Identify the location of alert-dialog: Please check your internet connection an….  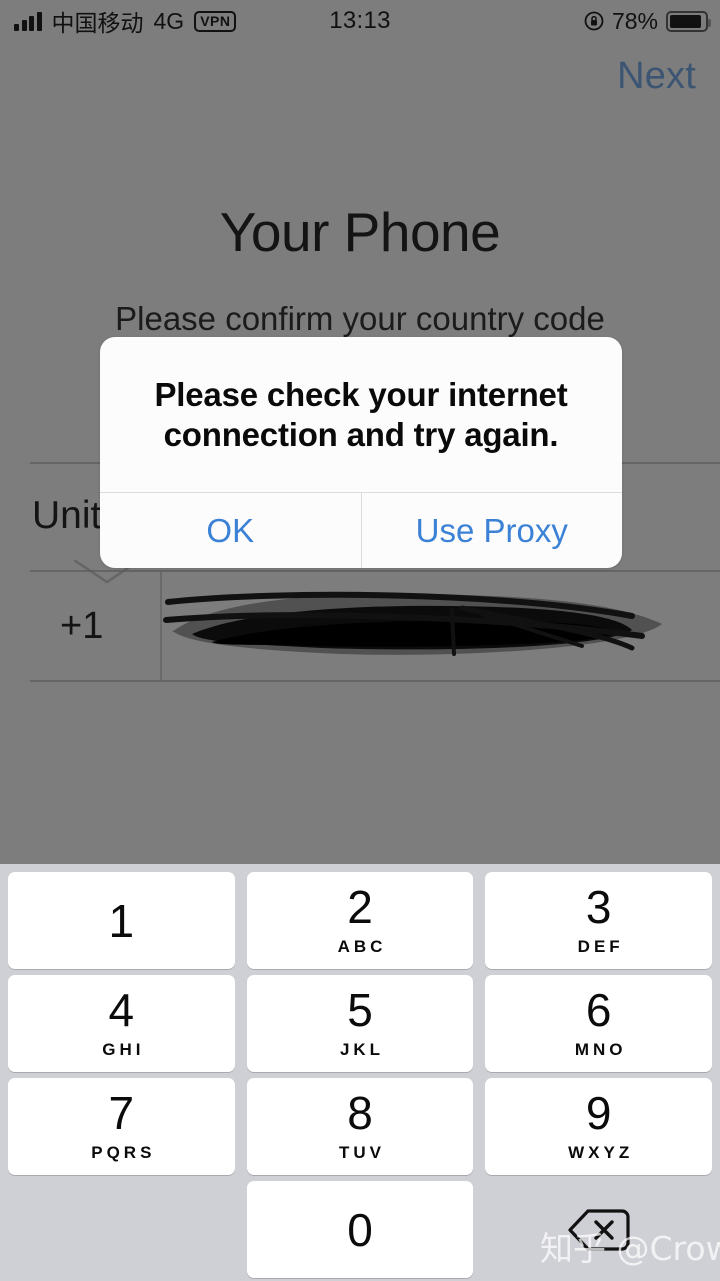
(361, 452).